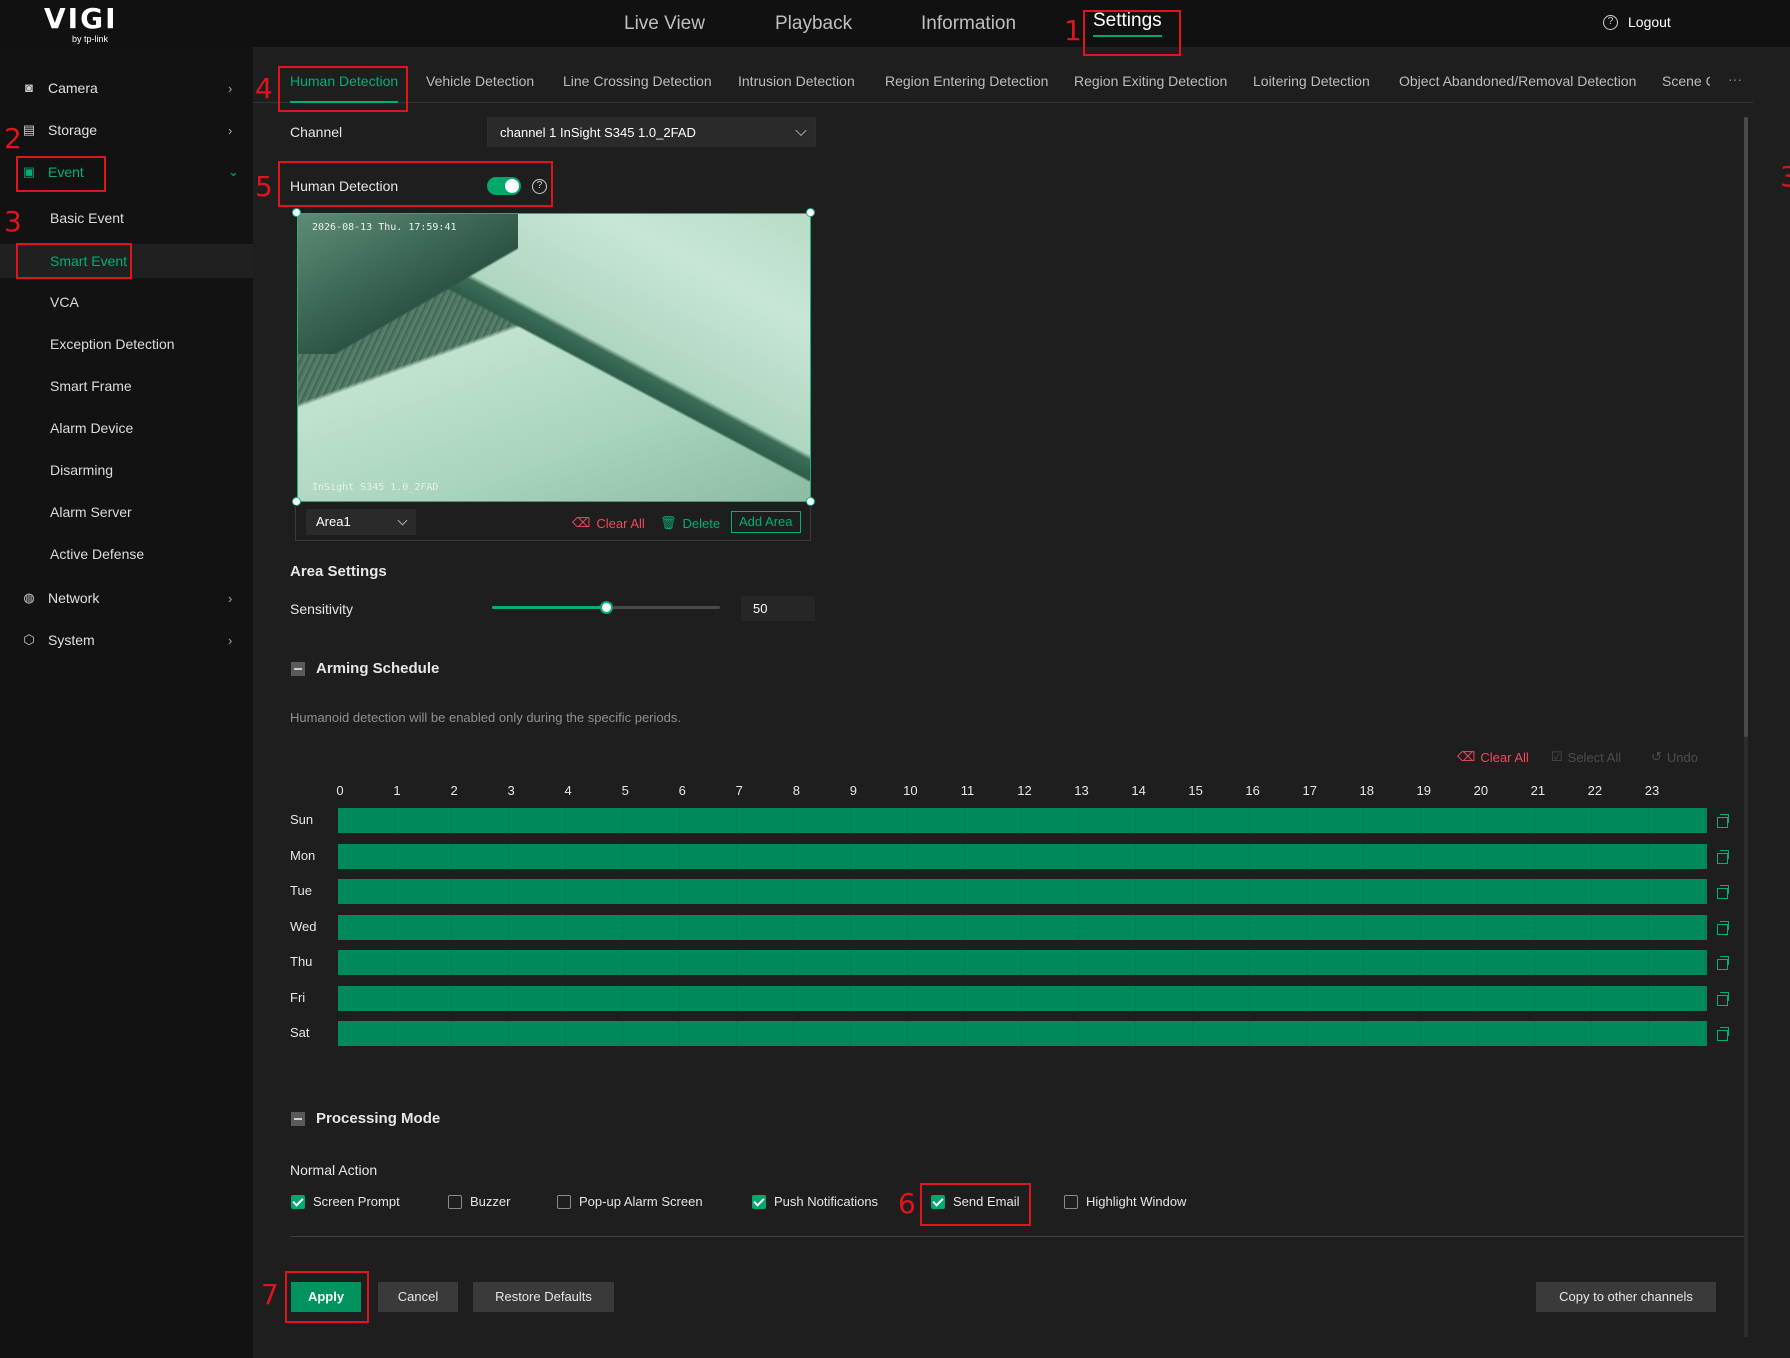 This screenshot has height=1358, width=1790. Describe the element at coordinates (966, 81) in the screenshot. I see `tab-region-entering-detection: Region Entering Detection` at that location.